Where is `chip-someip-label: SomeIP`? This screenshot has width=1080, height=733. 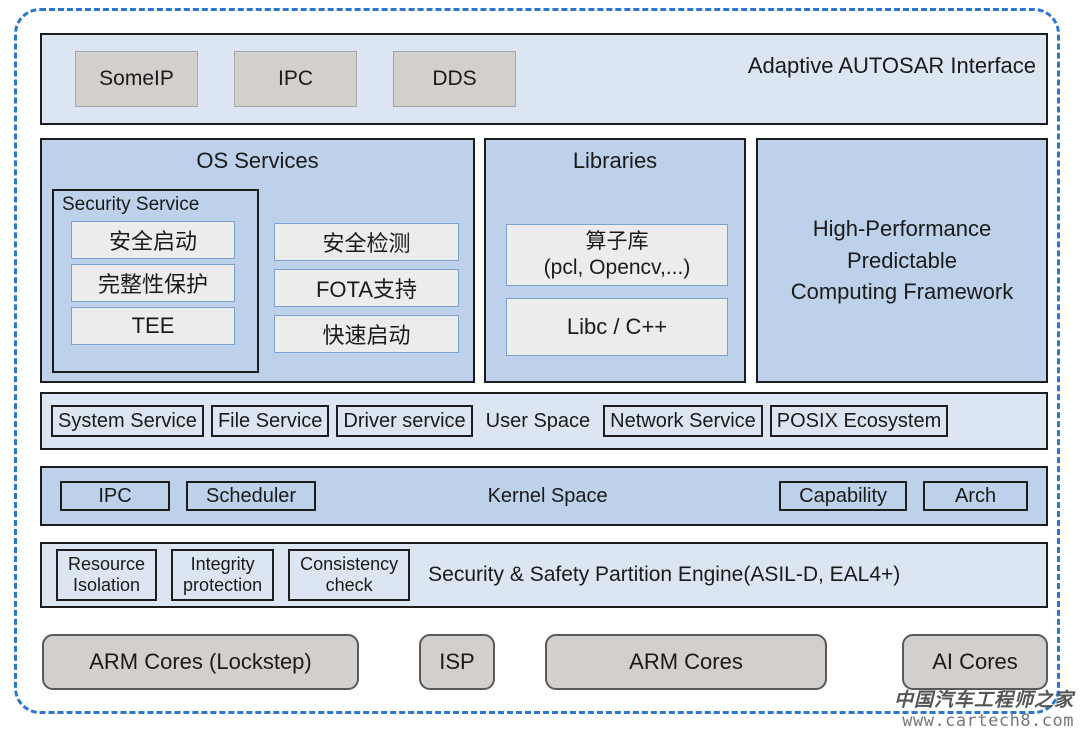 chip-someip-label: SomeIP is located at coordinates (136, 78).